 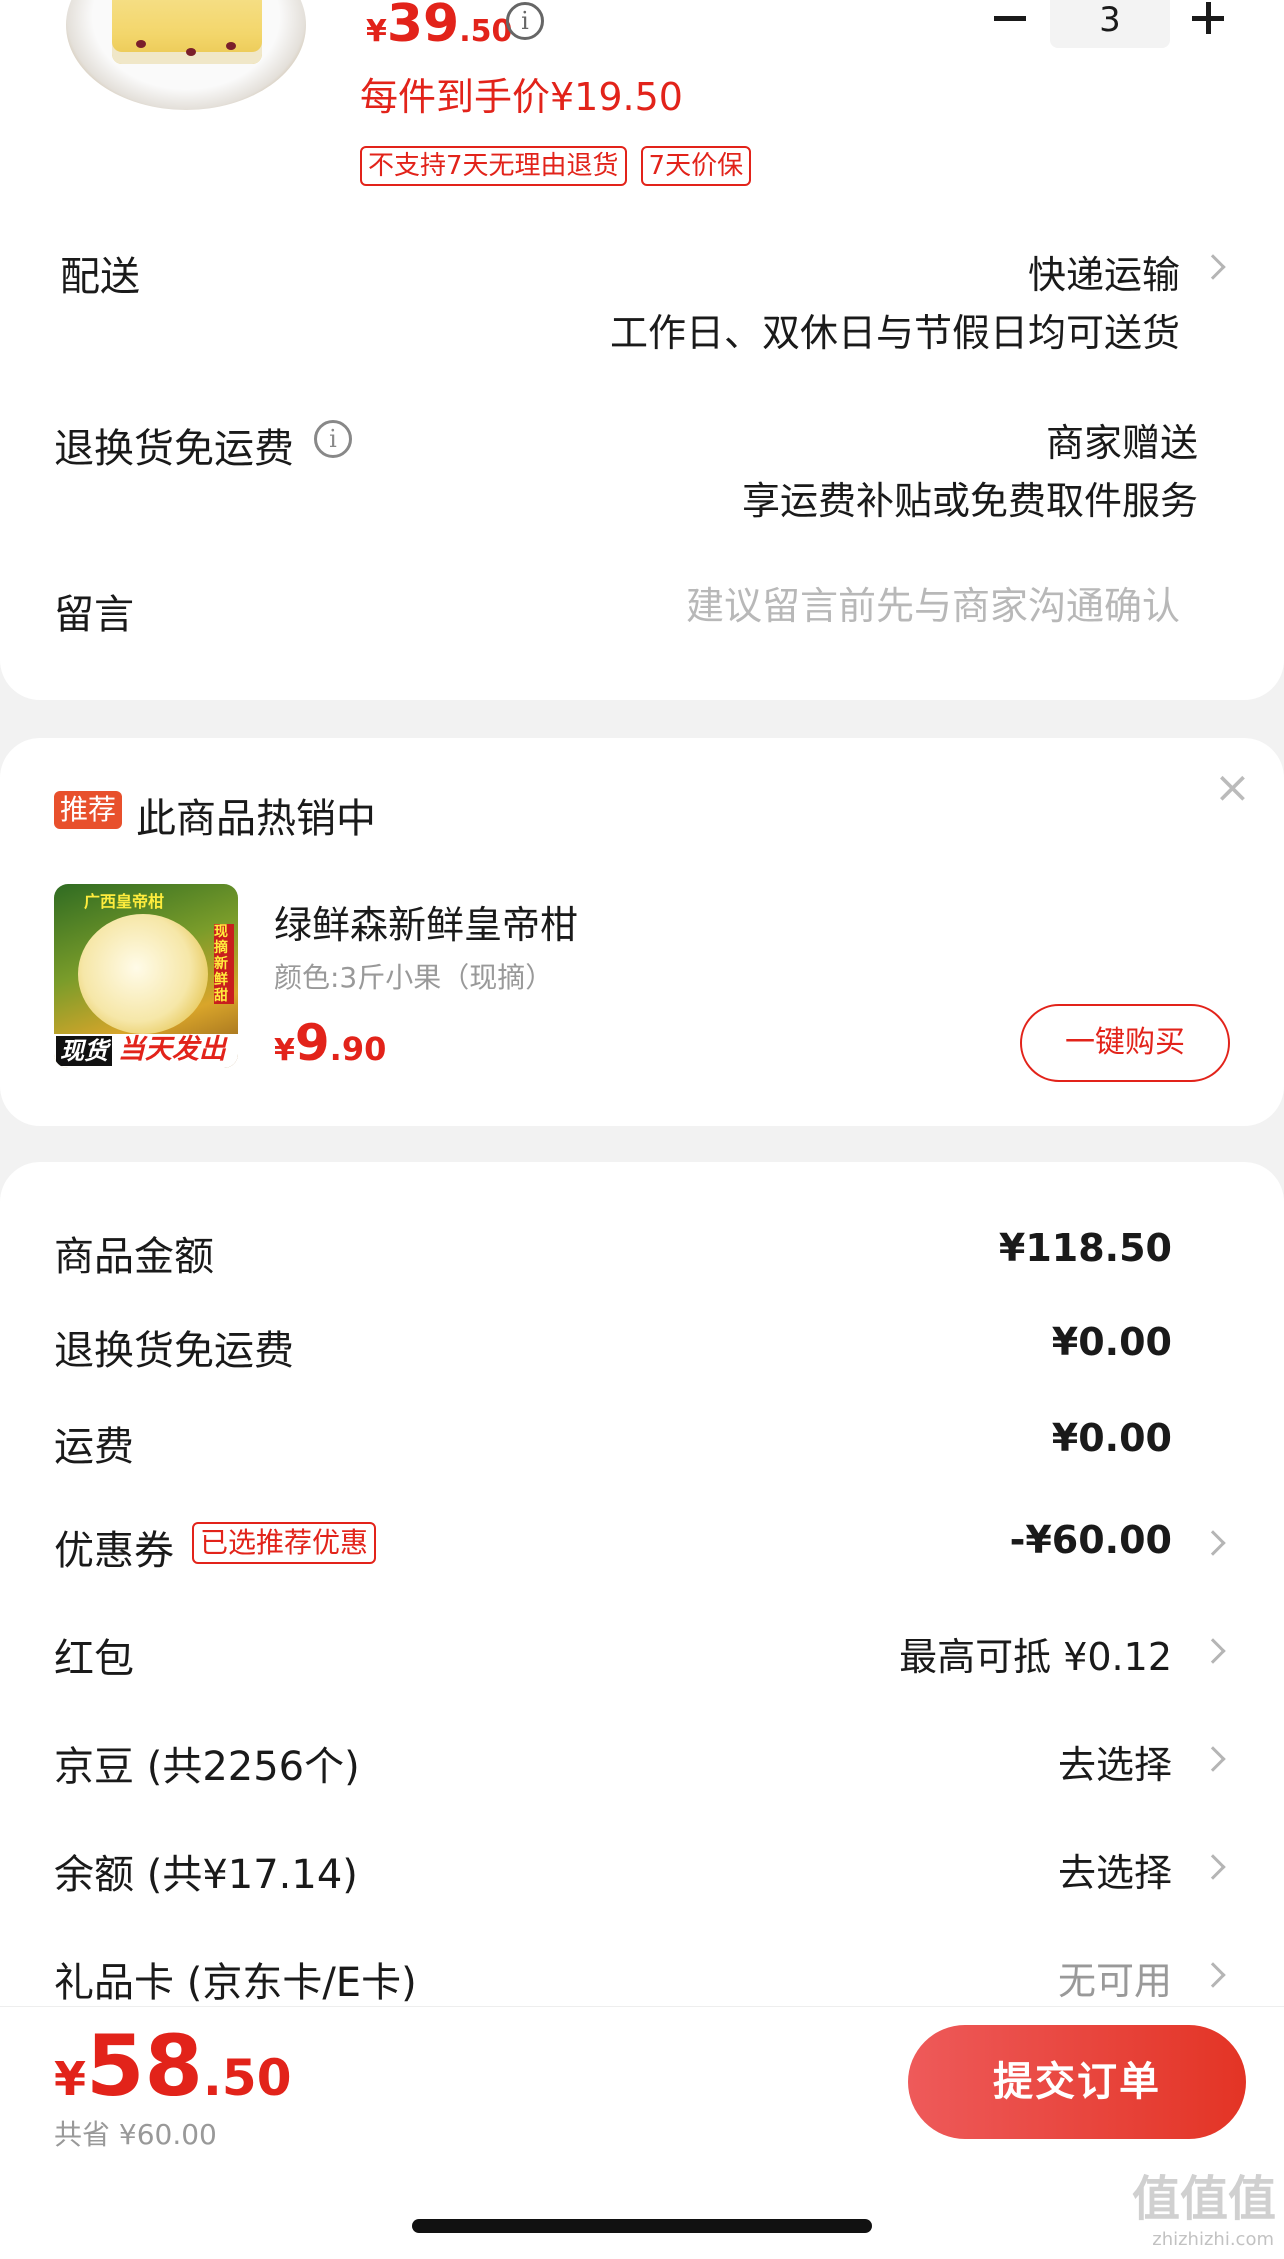 What do you see at coordinates (94, 1447) in the screenshot?
I see `summary-row-label: 运费` at bounding box center [94, 1447].